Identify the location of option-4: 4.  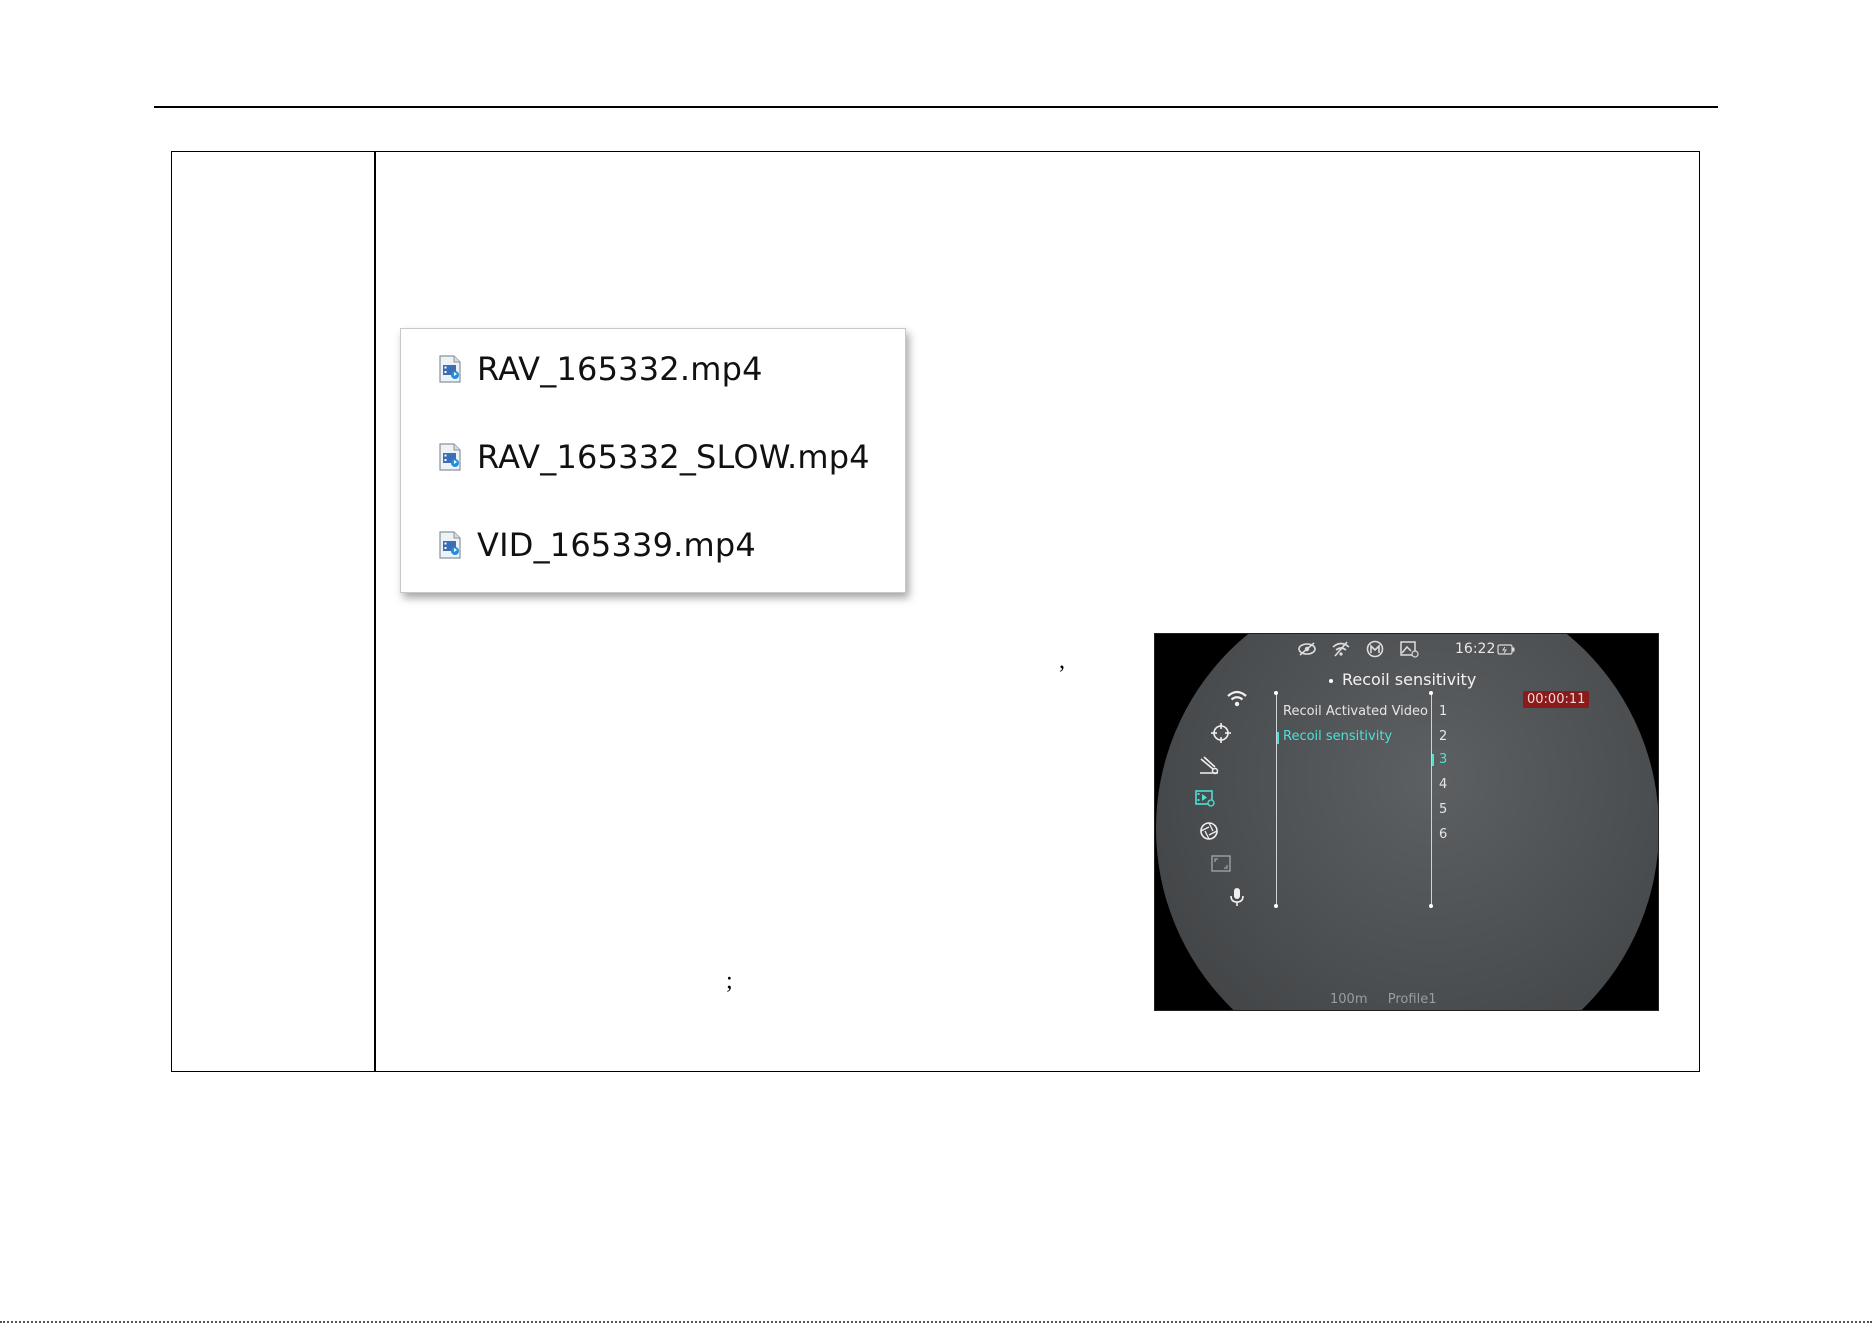
(1443, 784).